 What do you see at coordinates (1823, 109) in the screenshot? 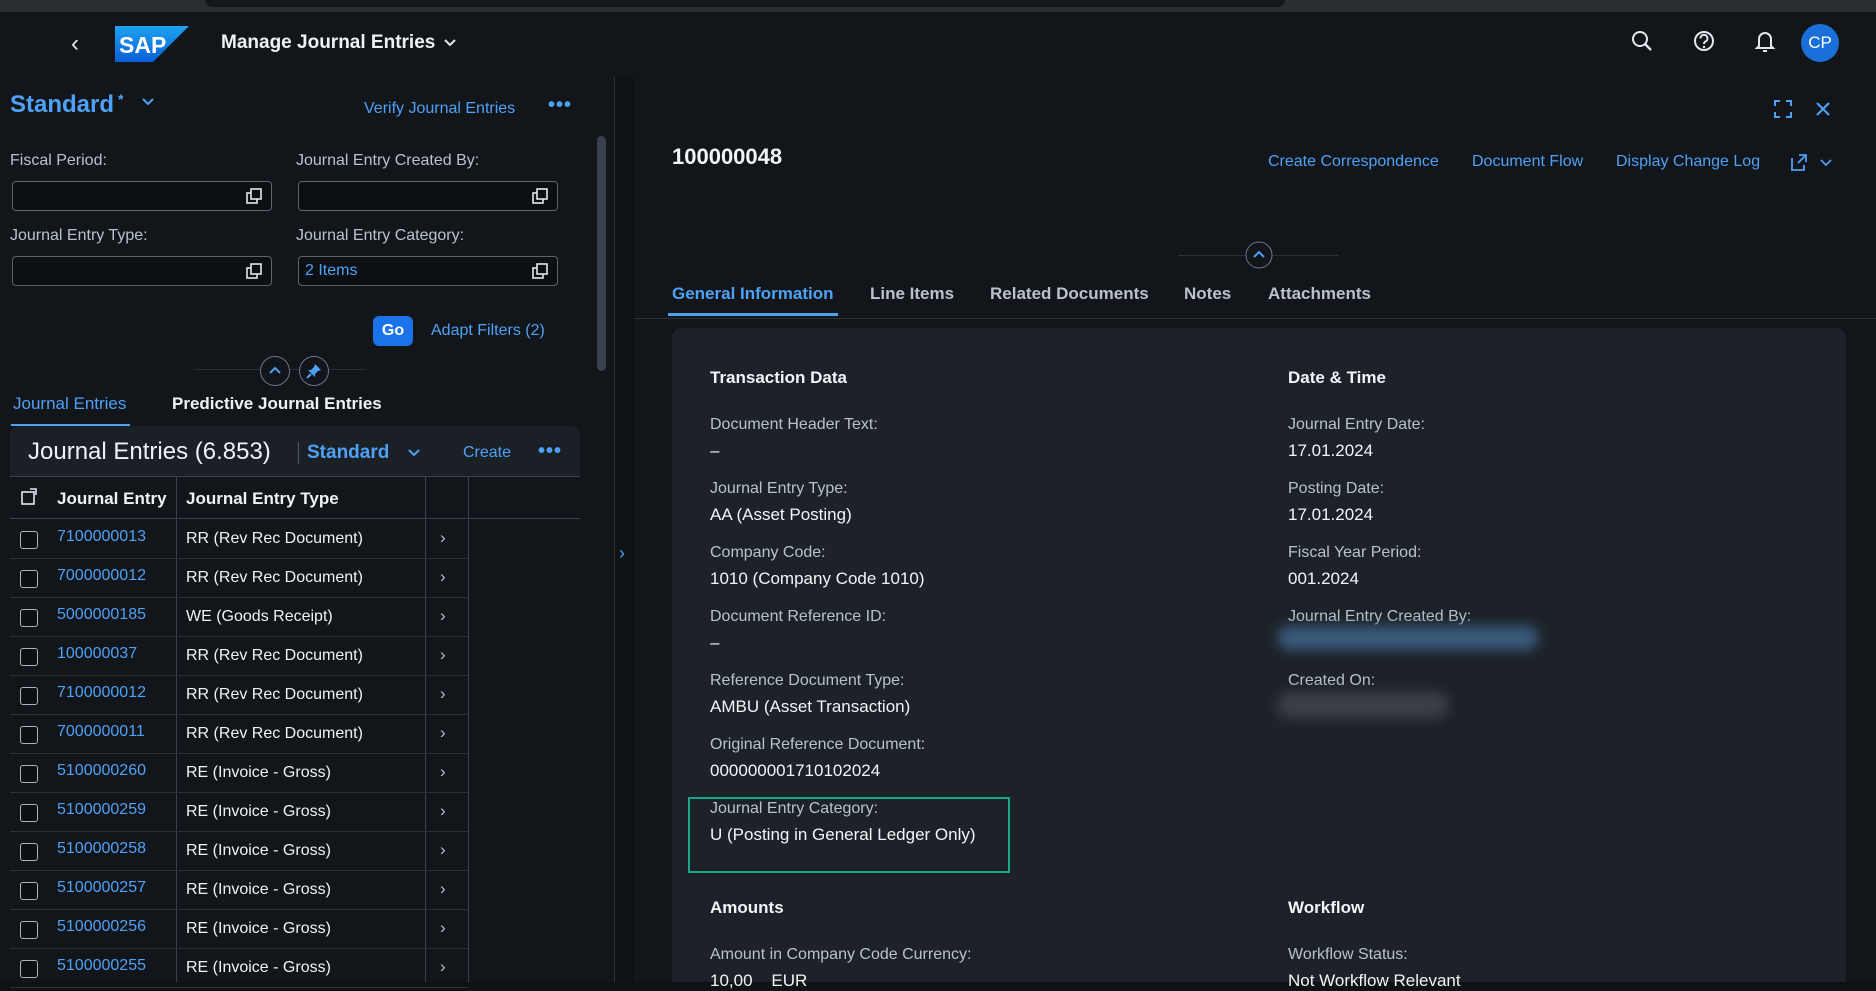
I see `close-icon` at bounding box center [1823, 109].